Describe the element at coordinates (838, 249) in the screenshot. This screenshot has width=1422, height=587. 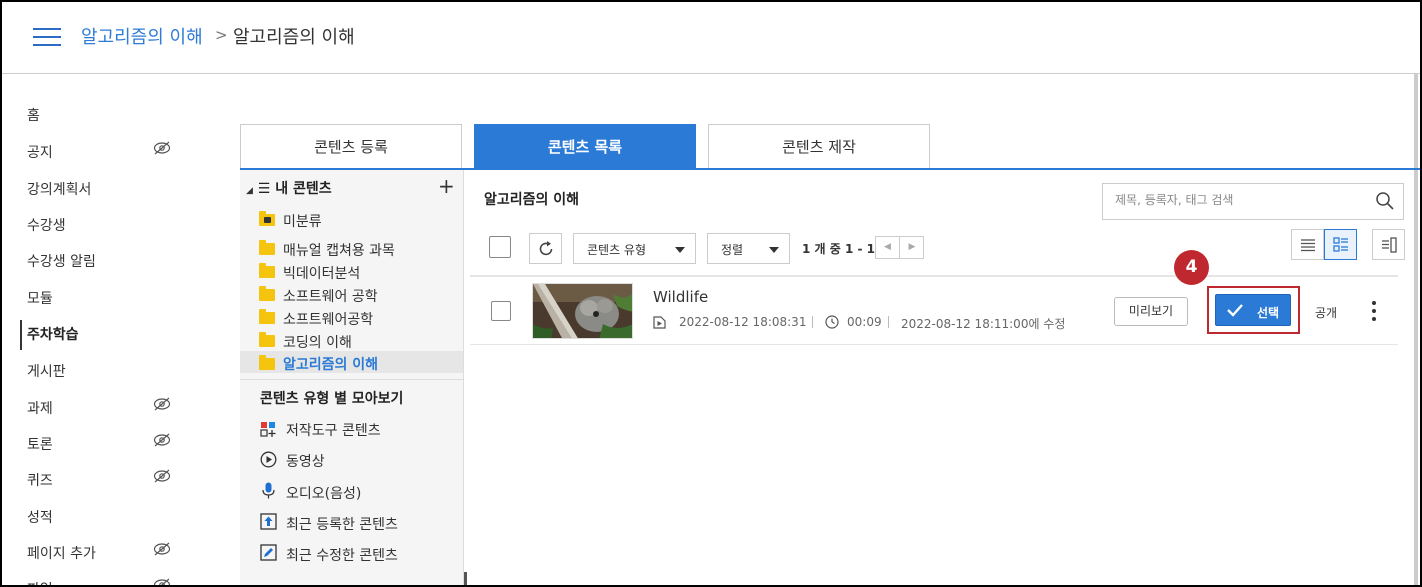
I see `pager-count: 1 개 중 1 - 1` at that location.